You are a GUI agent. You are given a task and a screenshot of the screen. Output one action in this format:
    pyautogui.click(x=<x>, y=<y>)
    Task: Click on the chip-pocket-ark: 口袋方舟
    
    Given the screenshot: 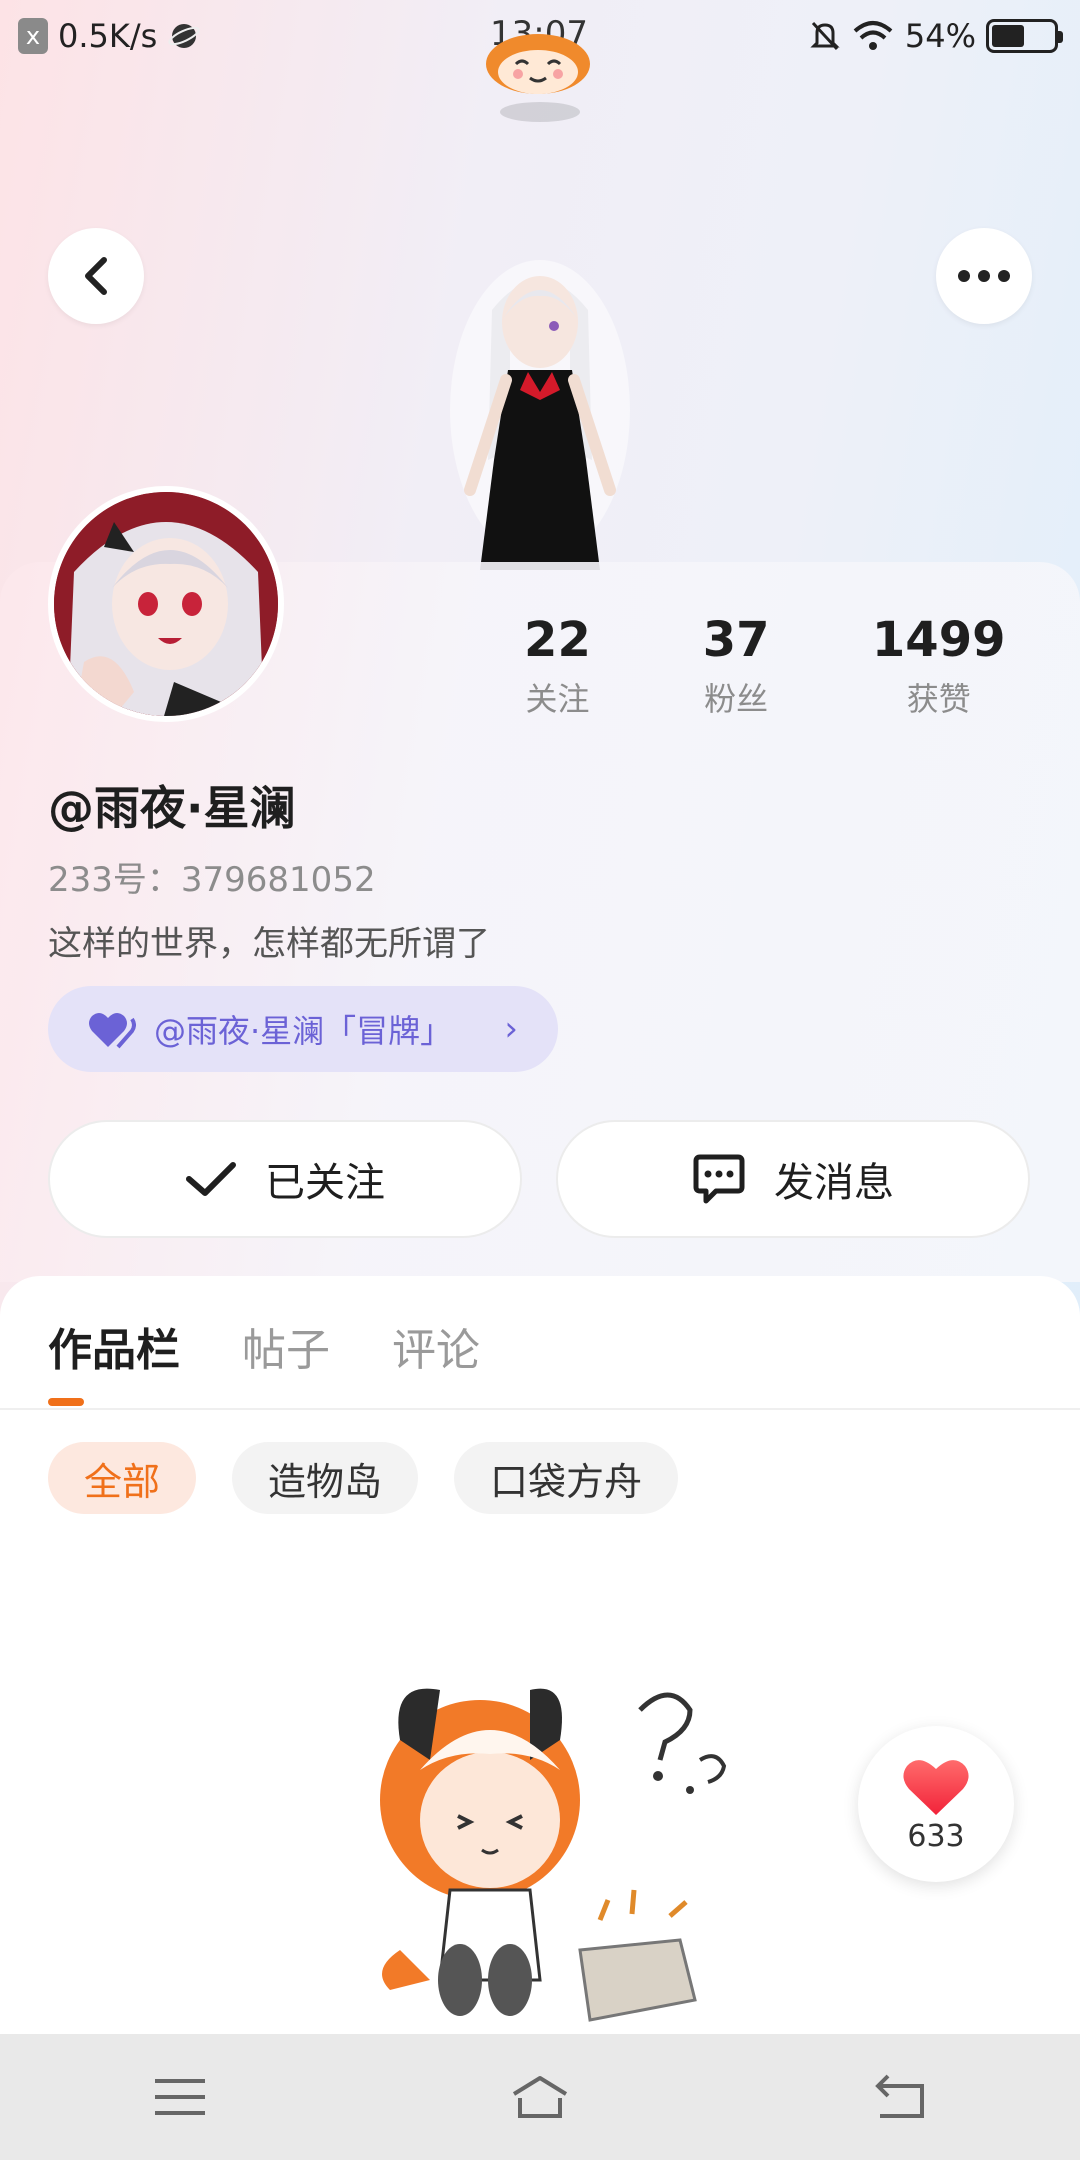 What is the action you would take?
    pyautogui.click(x=566, y=1478)
    